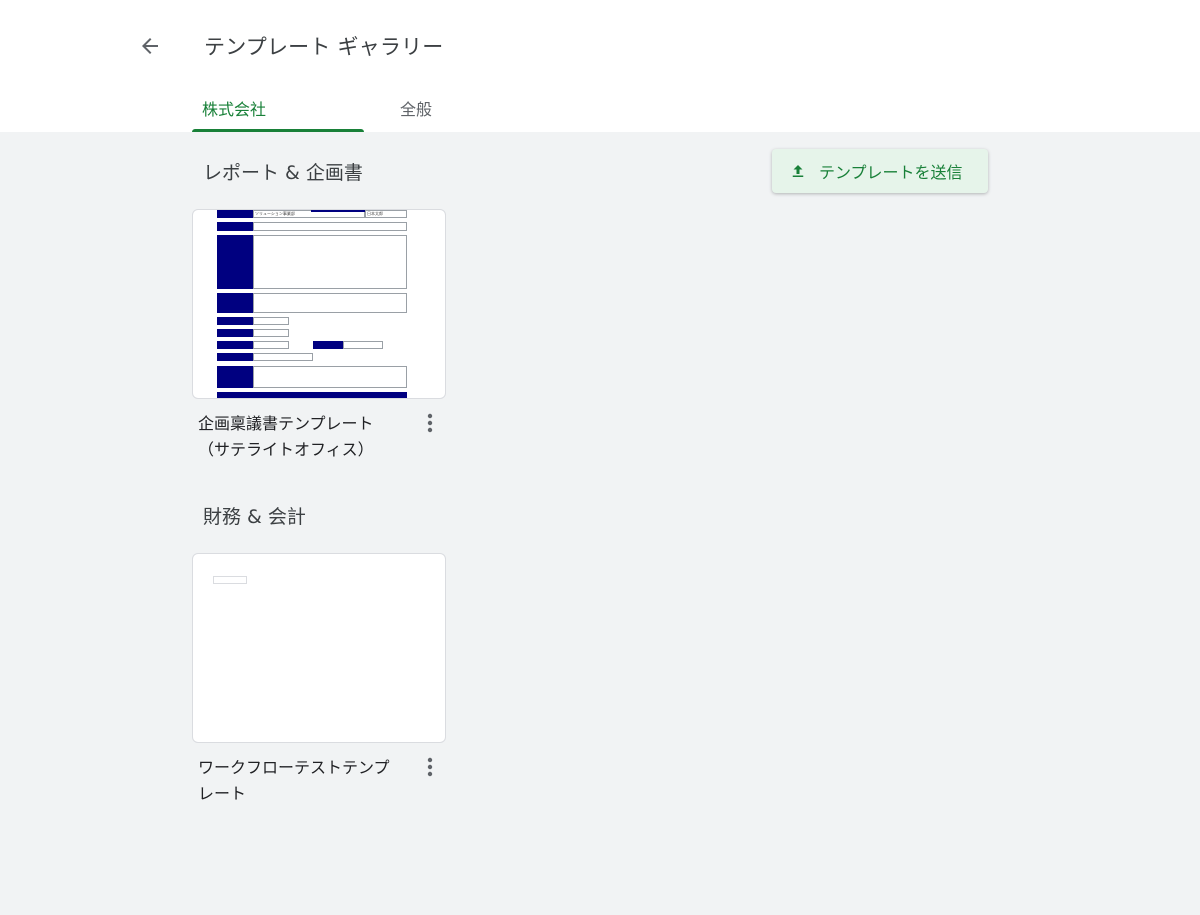 Image resolution: width=1200 pixels, height=915 pixels. Describe the element at coordinates (600, 66) in the screenshot. I see `app-header: テンプレート ギャラリー 株式会社 全般` at that location.